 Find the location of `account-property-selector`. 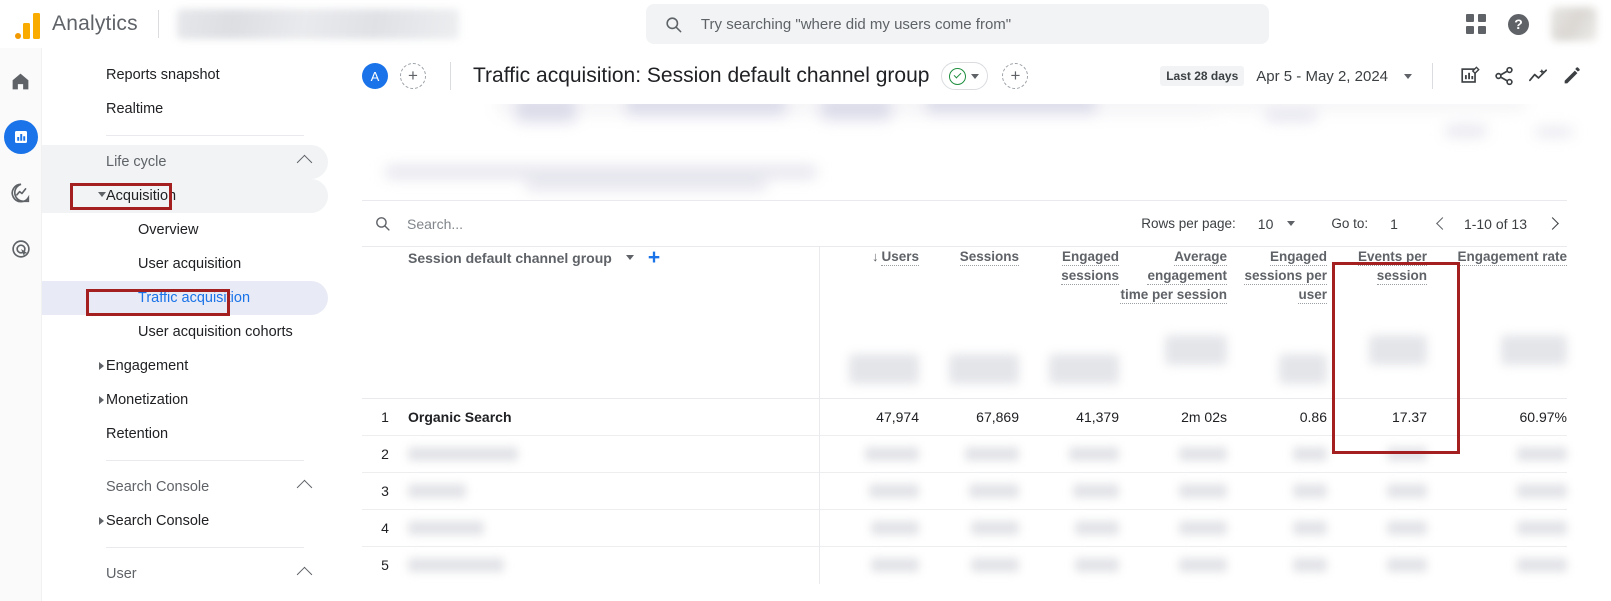

account-property-selector is located at coordinates (317, 24).